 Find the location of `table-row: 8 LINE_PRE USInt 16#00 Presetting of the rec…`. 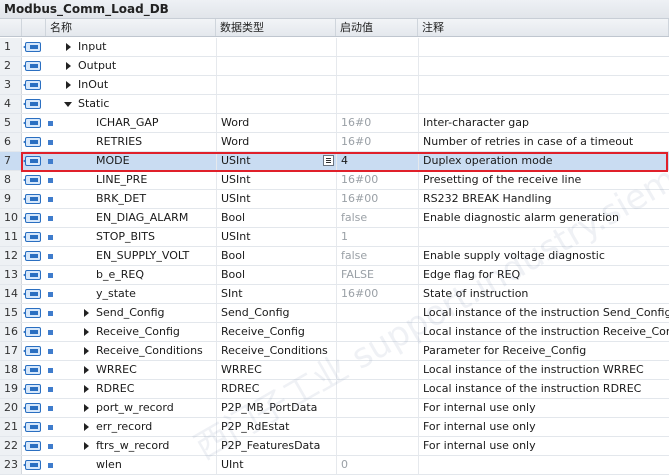

table-row: 8 LINE_PRE USInt 16#00 Presetting of the rec… is located at coordinates (334, 180).